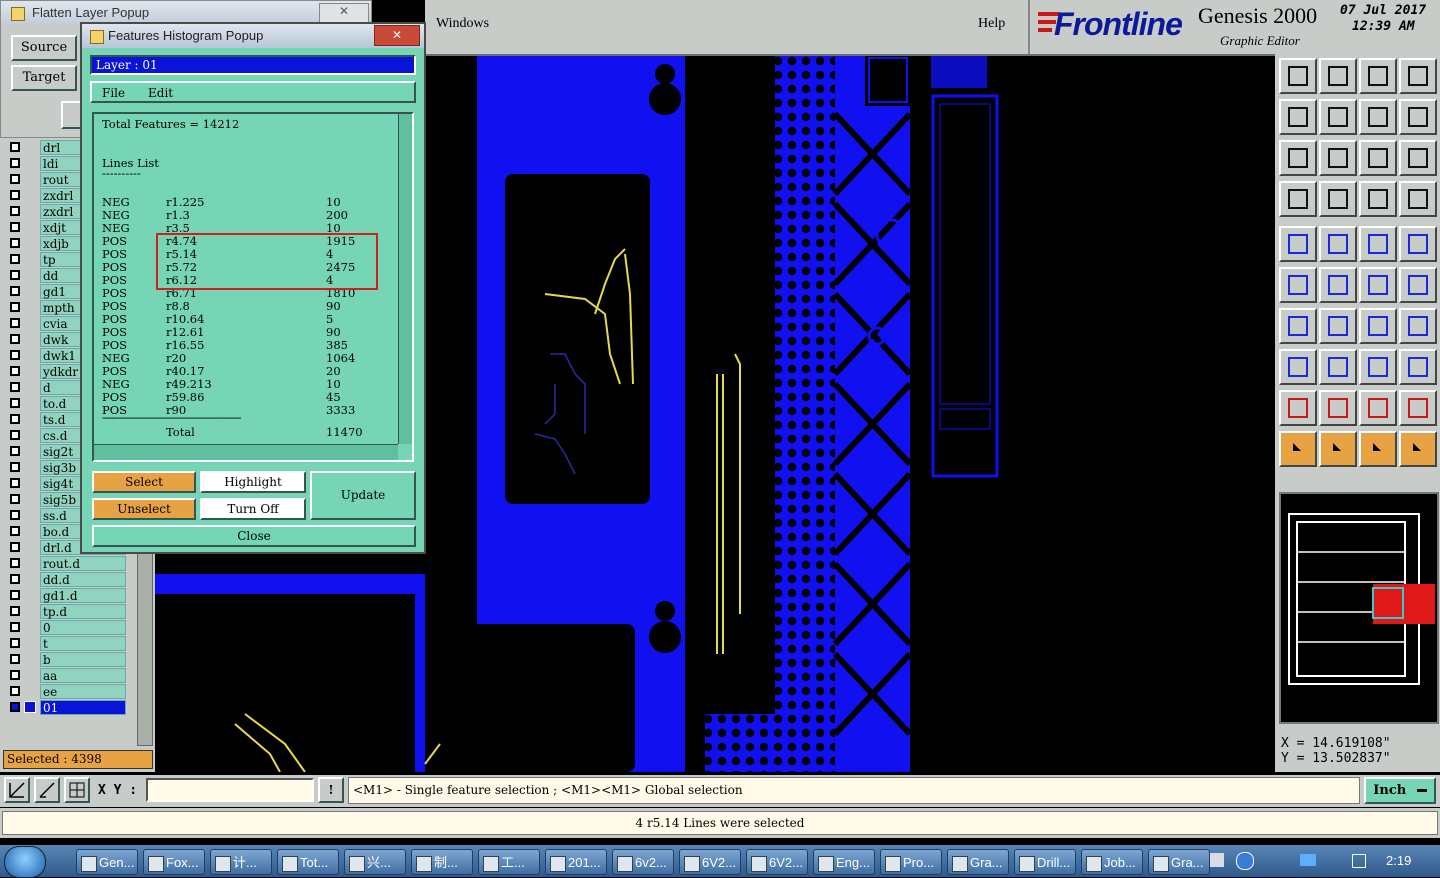 The width and height of the screenshot is (1440, 878). I want to click on menu-file: File, so click(113, 93).